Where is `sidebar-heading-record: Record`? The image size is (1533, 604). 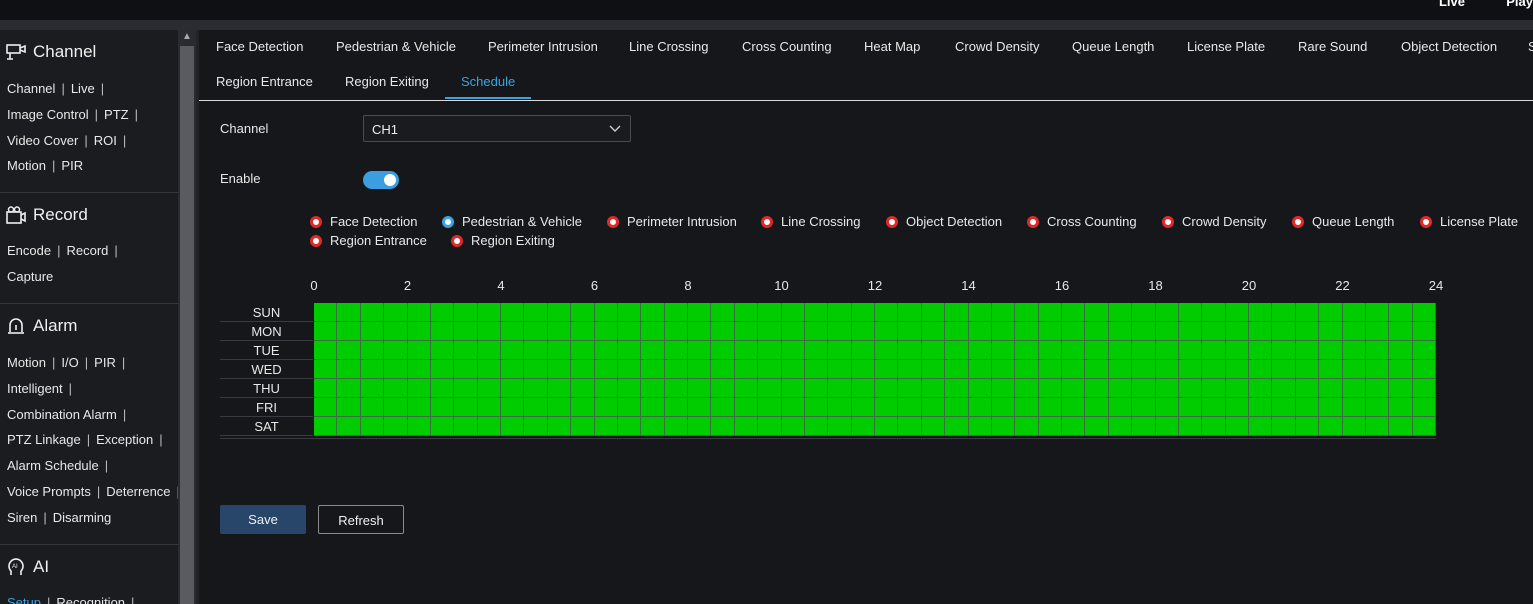 sidebar-heading-record: Record is located at coordinates (89, 215).